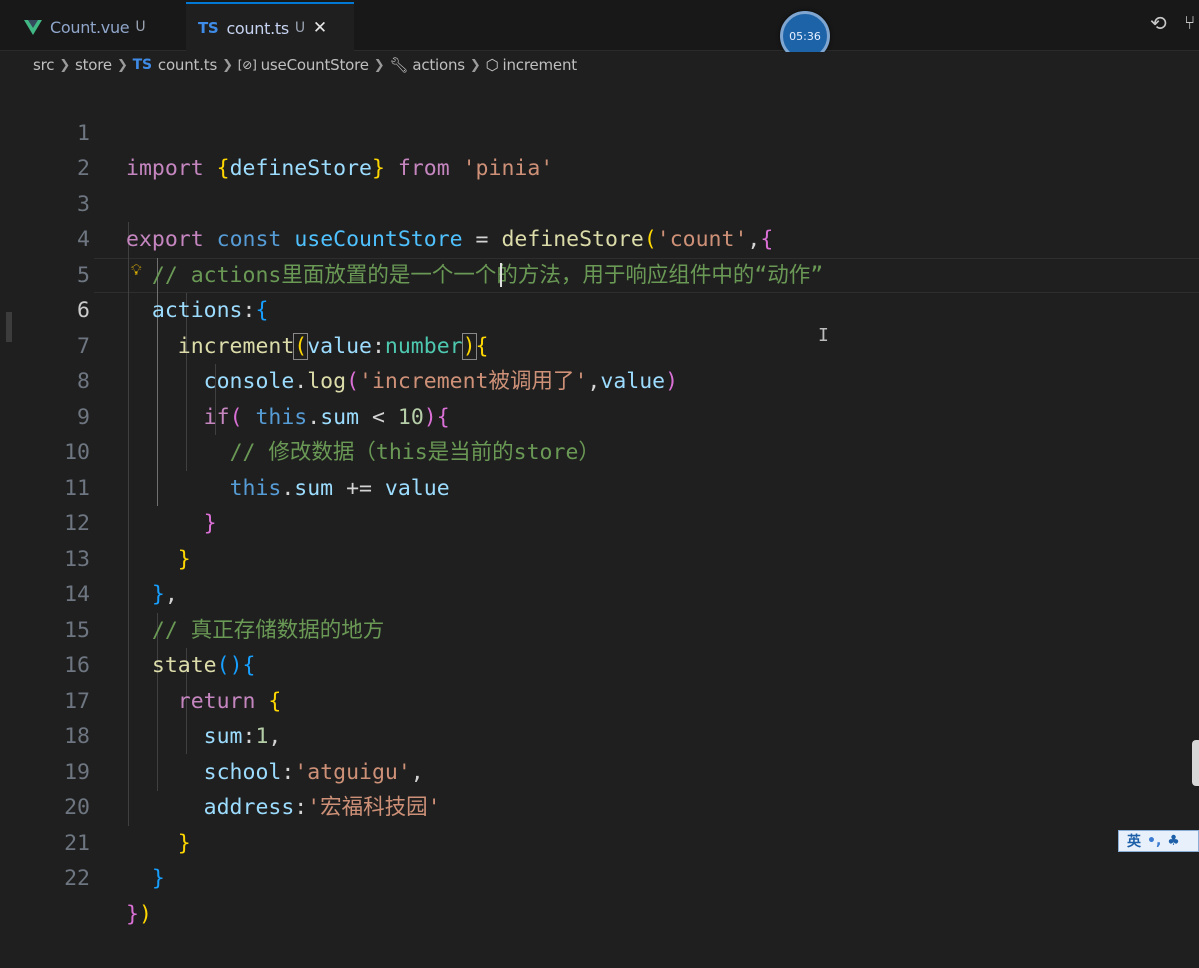 This screenshot has width=1199, height=968. Describe the element at coordinates (540, 65) in the screenshot. I see `breadcrumb-increment: increment` at that location.